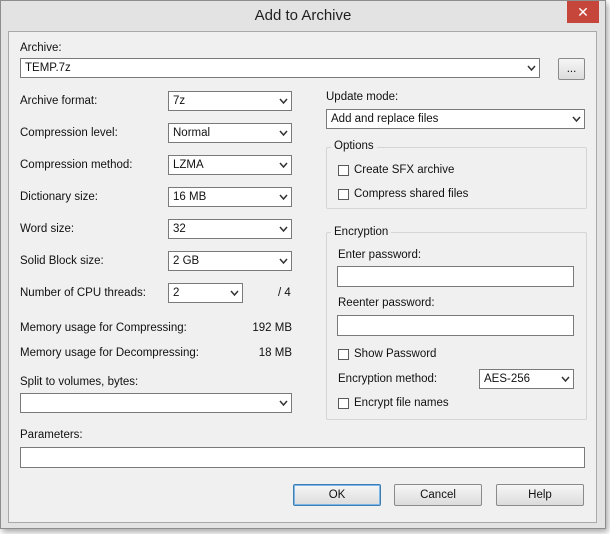 The width and height of the screenshot is (610, 534). I want to click on memory-compress-label: Memory usage for Compressing:, so click(103, 328).